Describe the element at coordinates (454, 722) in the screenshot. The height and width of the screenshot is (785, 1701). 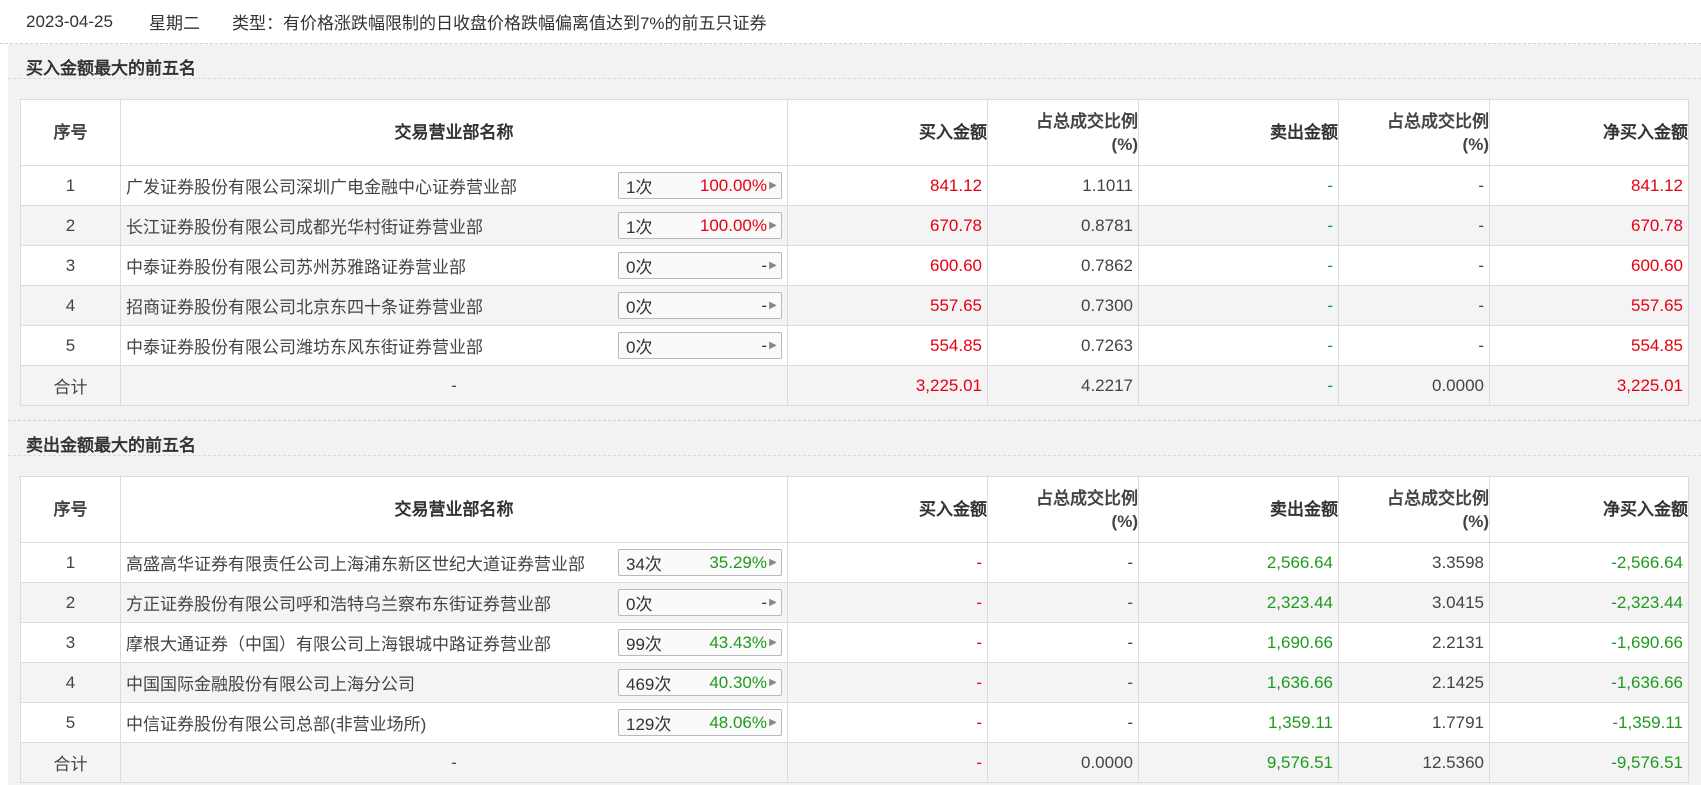
I see `dept-cell: 中信证券股份有限公司总部(非营业场所) 129次 48.06% ▶` at that location.